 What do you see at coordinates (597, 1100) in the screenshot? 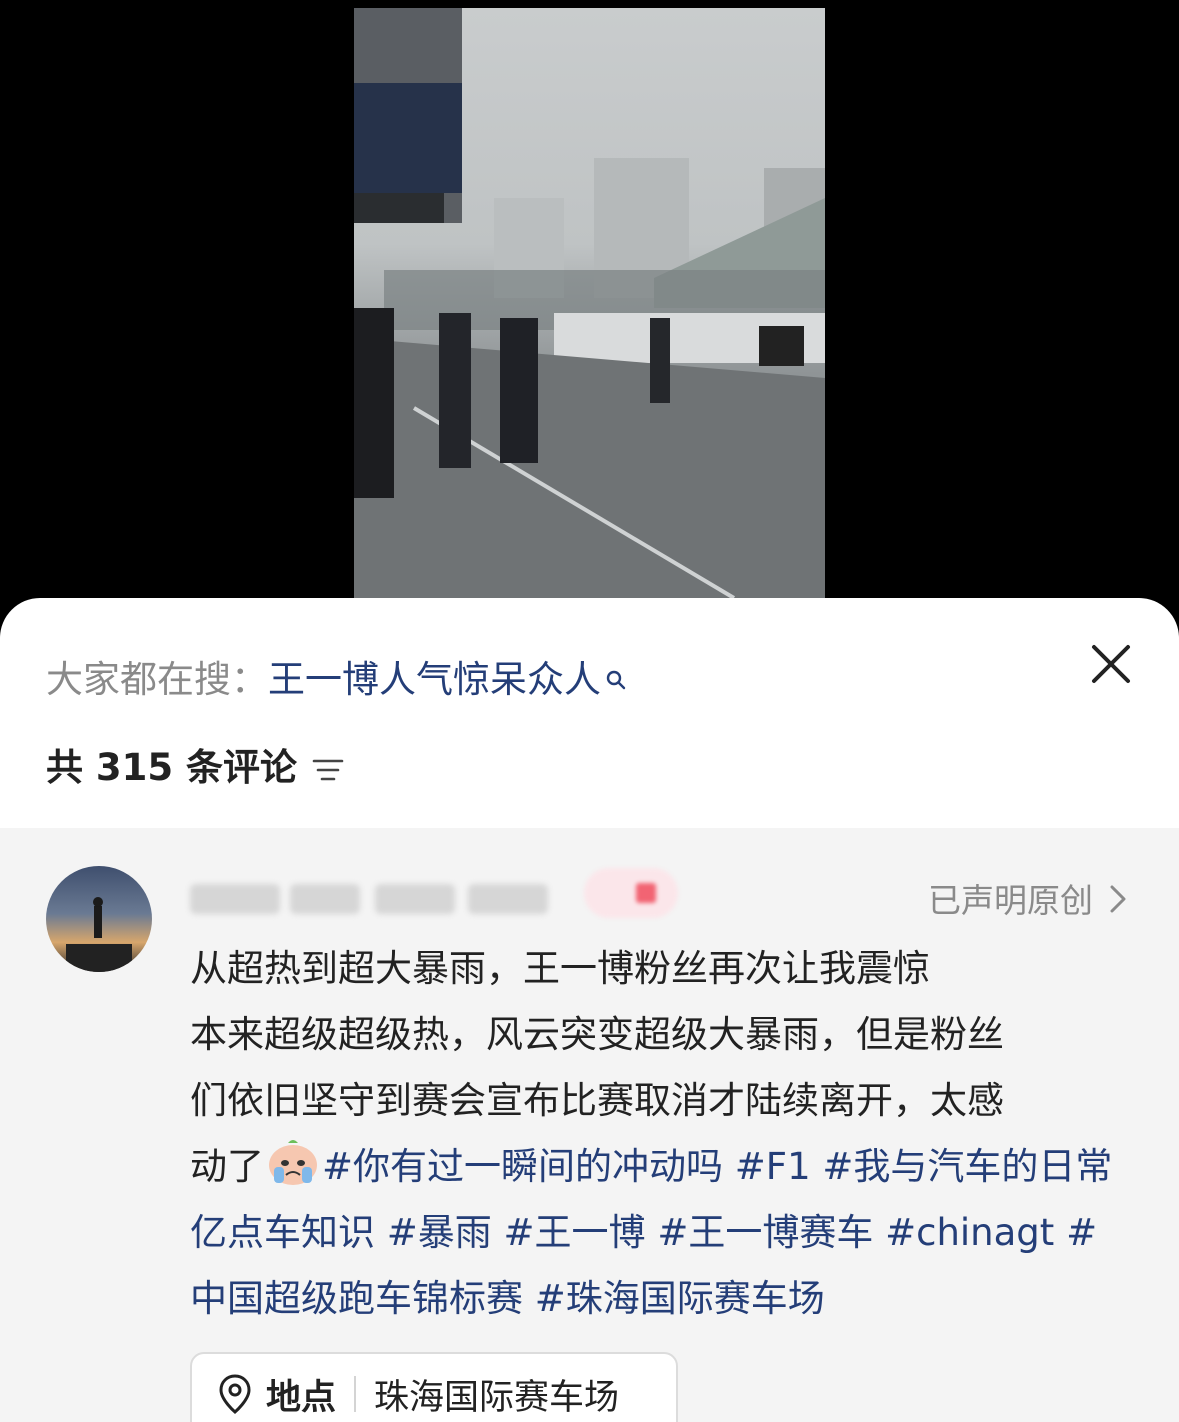
I see `caption-line: 们依旧坚守到赛会宣布比赛取消才陆续离开，太感` at bounding box center [597, 1100].